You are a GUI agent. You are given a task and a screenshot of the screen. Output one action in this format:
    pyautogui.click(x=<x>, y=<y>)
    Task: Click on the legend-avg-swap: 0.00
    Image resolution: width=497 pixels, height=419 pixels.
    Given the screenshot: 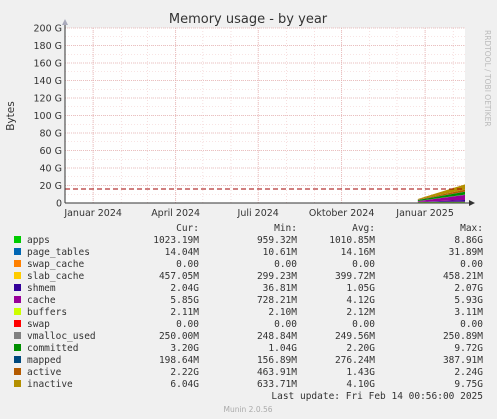 What is the action you would take?
    pyautogui.click(x=363, y=324)
    